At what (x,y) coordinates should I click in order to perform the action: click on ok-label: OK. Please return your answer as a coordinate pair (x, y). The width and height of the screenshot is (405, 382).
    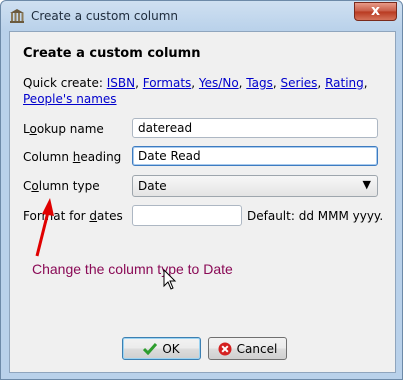
    Looking at the image, I should click on (171, 348).